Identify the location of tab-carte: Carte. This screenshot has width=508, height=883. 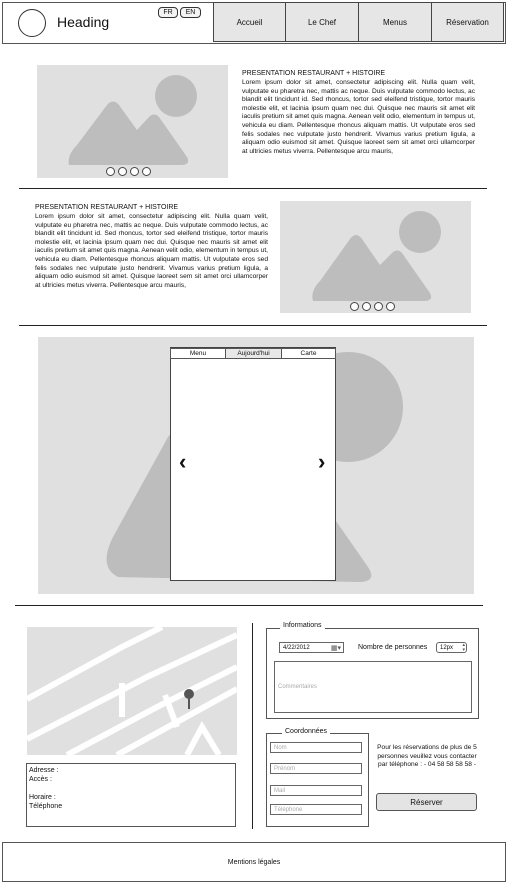
(308, 353).